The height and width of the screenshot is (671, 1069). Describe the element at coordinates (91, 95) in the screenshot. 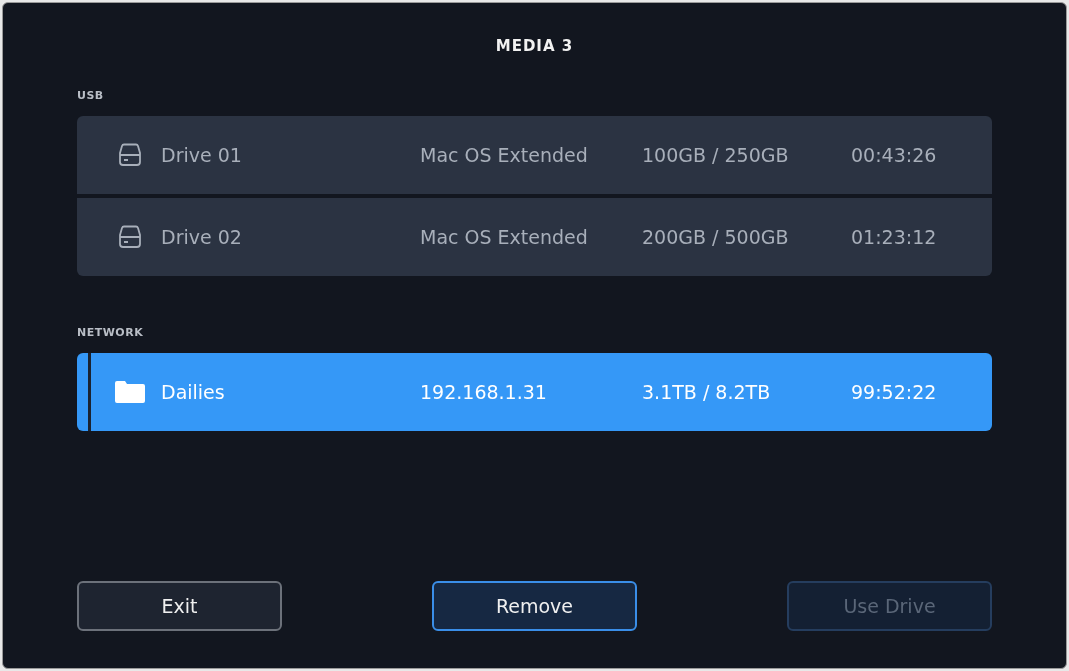

I see `section-heading: USB` at that location.